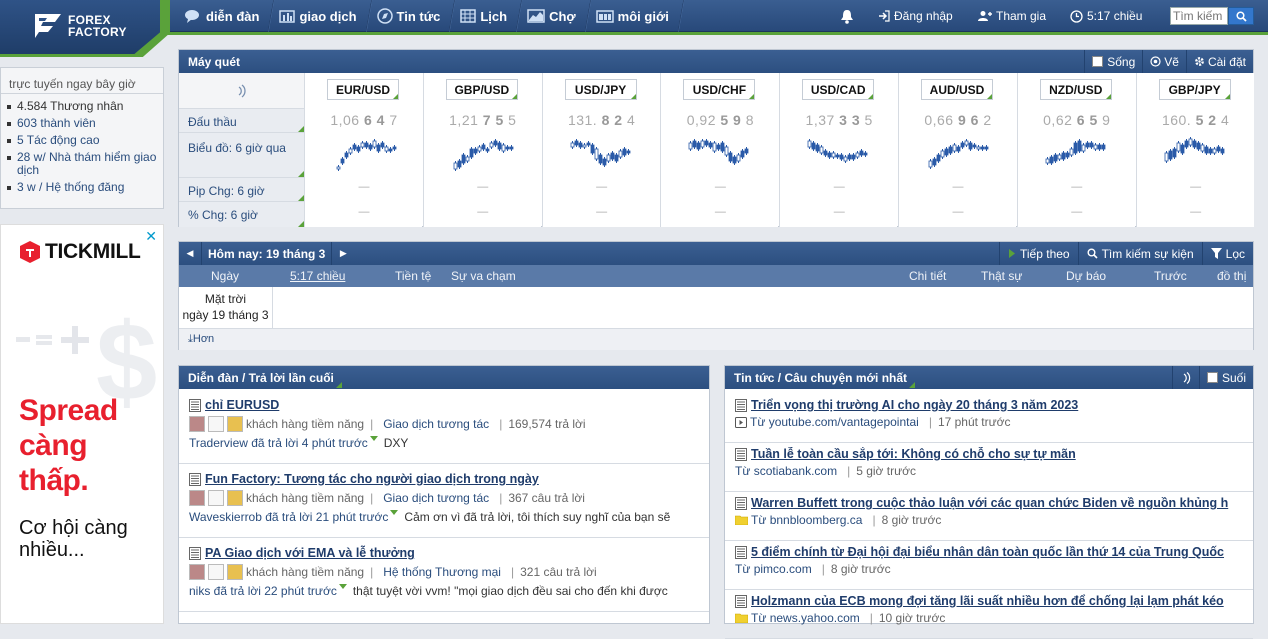 This screenshot has height=639, width=1268. Describe the element at coordinates (80, 27) in the screenshot. I see `logo: FOREX FACTORY` at that location.